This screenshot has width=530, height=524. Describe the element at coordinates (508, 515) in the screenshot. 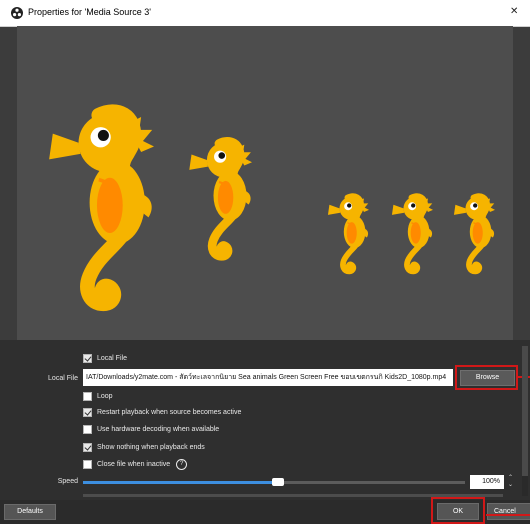

I see `ok-arrow-line` at that location.